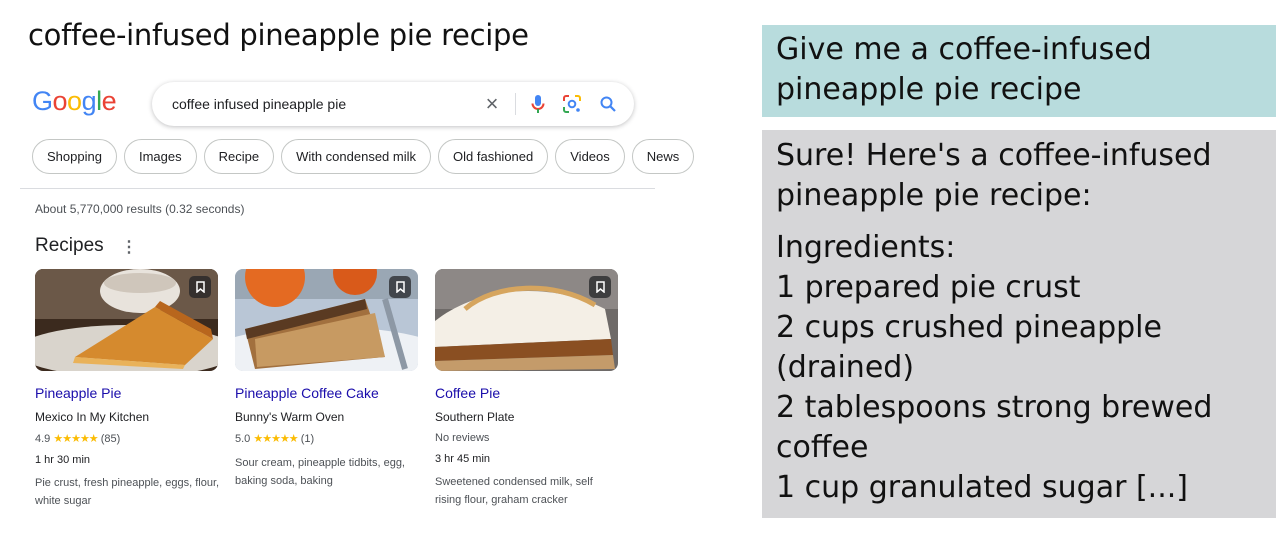 The width and height of the screenshot is (1282, 541). What do you see at coordinates (43, 439) in the screenshot?
I see `rating-value: 4.9` at bounding box center [43, 439].